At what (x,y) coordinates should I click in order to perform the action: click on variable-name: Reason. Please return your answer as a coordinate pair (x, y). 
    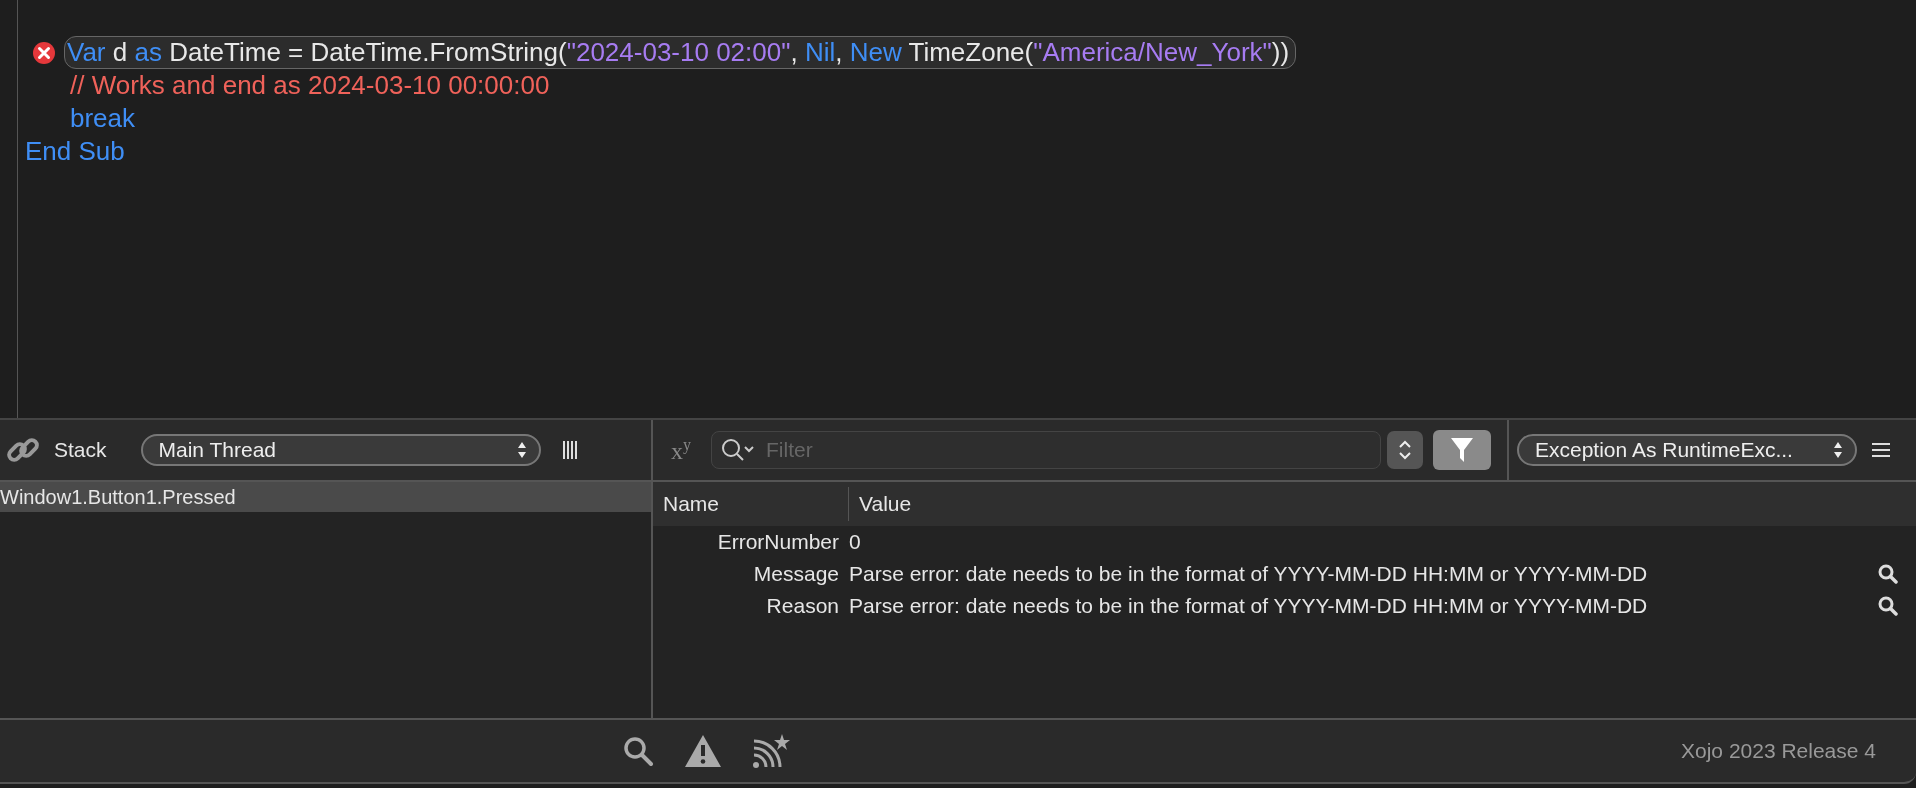
    Looking at the image, I should click on (802, 605).